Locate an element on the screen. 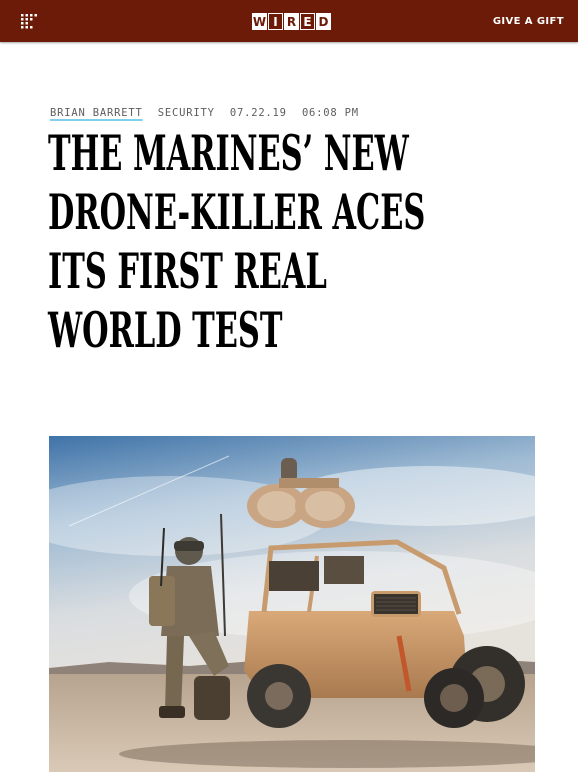  headline-line: DRONE-KILLER ACES is located at coordinates (237, 212).